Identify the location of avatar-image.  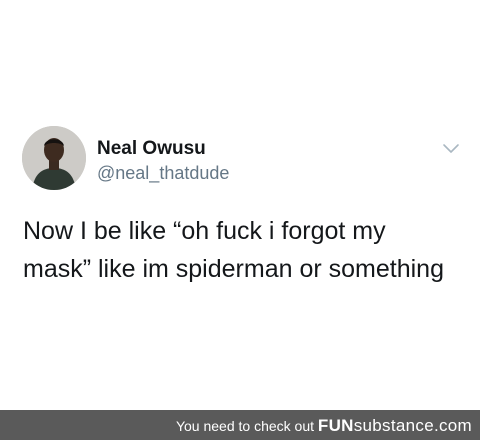
(54, 158).